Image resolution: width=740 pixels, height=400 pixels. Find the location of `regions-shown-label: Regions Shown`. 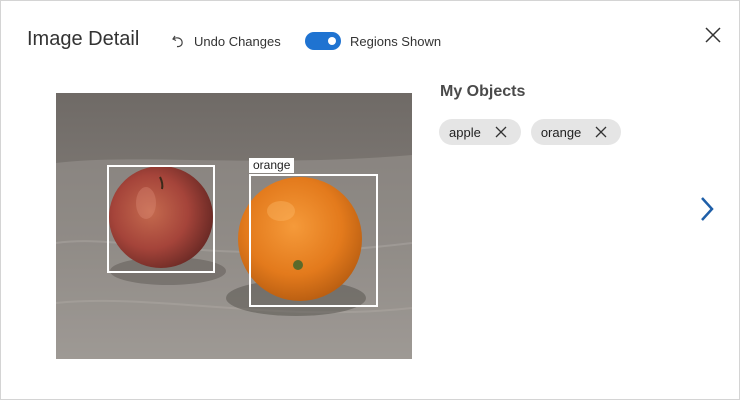

regions-shown-label: Regions Shown is located at coordinates (396, 41).